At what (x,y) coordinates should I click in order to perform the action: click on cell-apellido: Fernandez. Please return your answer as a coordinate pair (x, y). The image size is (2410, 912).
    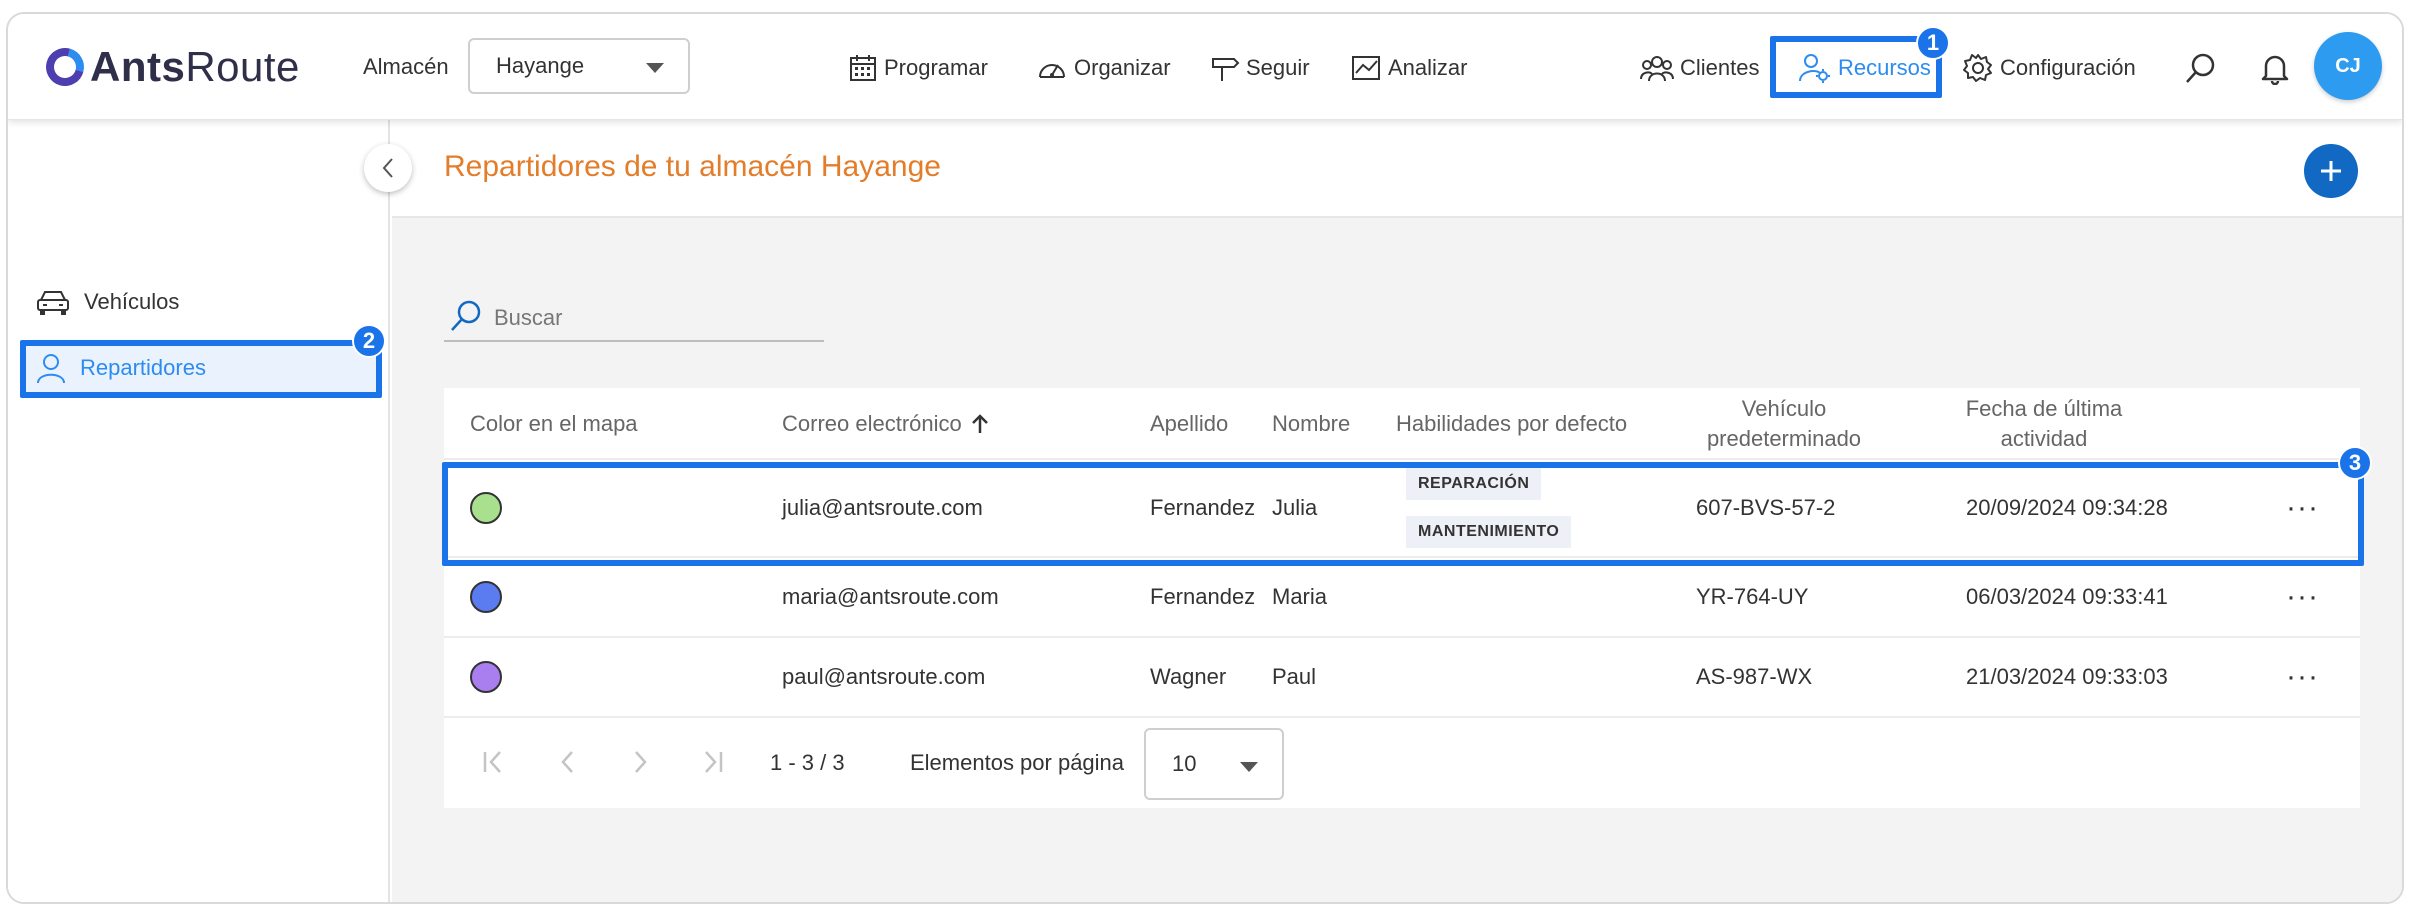
    Looking at the image, I should click on (1203, 596).